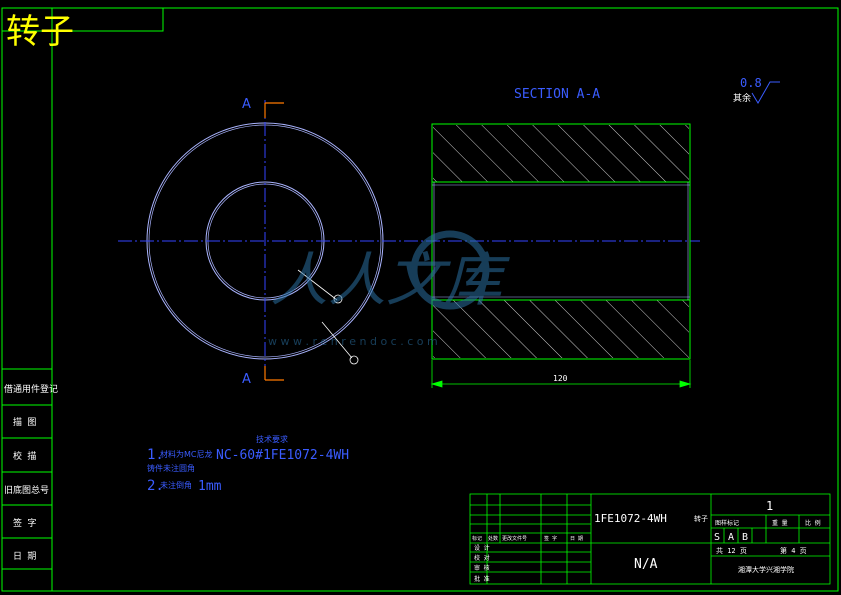  What do you see at coordinates (482, 548) in the screenshot?
I see `role-label: 设 计` at bounding box center [482, 548].